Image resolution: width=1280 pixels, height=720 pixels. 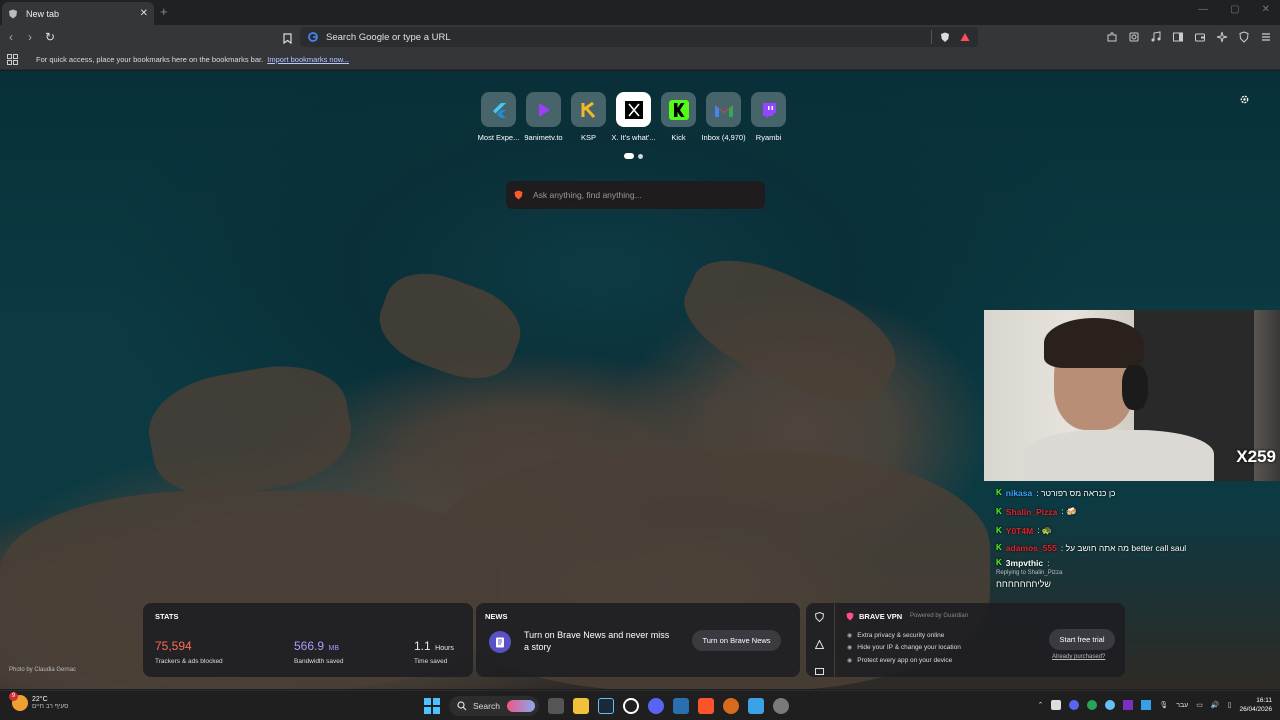 I want to click on reload-button: ↻, so click(x=50, y=37).